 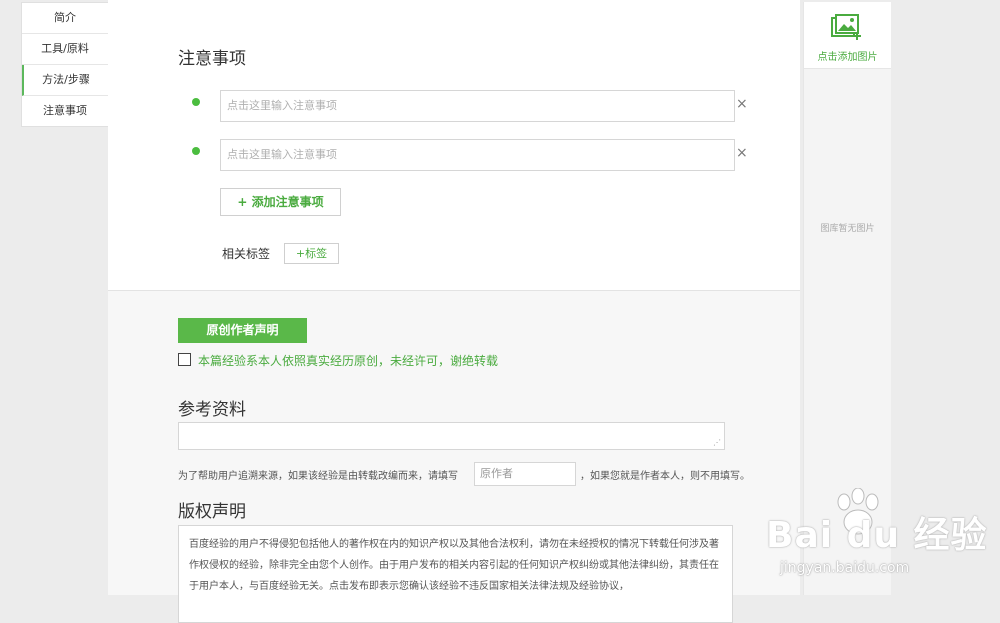 I want to click on nav-item-notes: 注意事项, so click(x=65, y=111).